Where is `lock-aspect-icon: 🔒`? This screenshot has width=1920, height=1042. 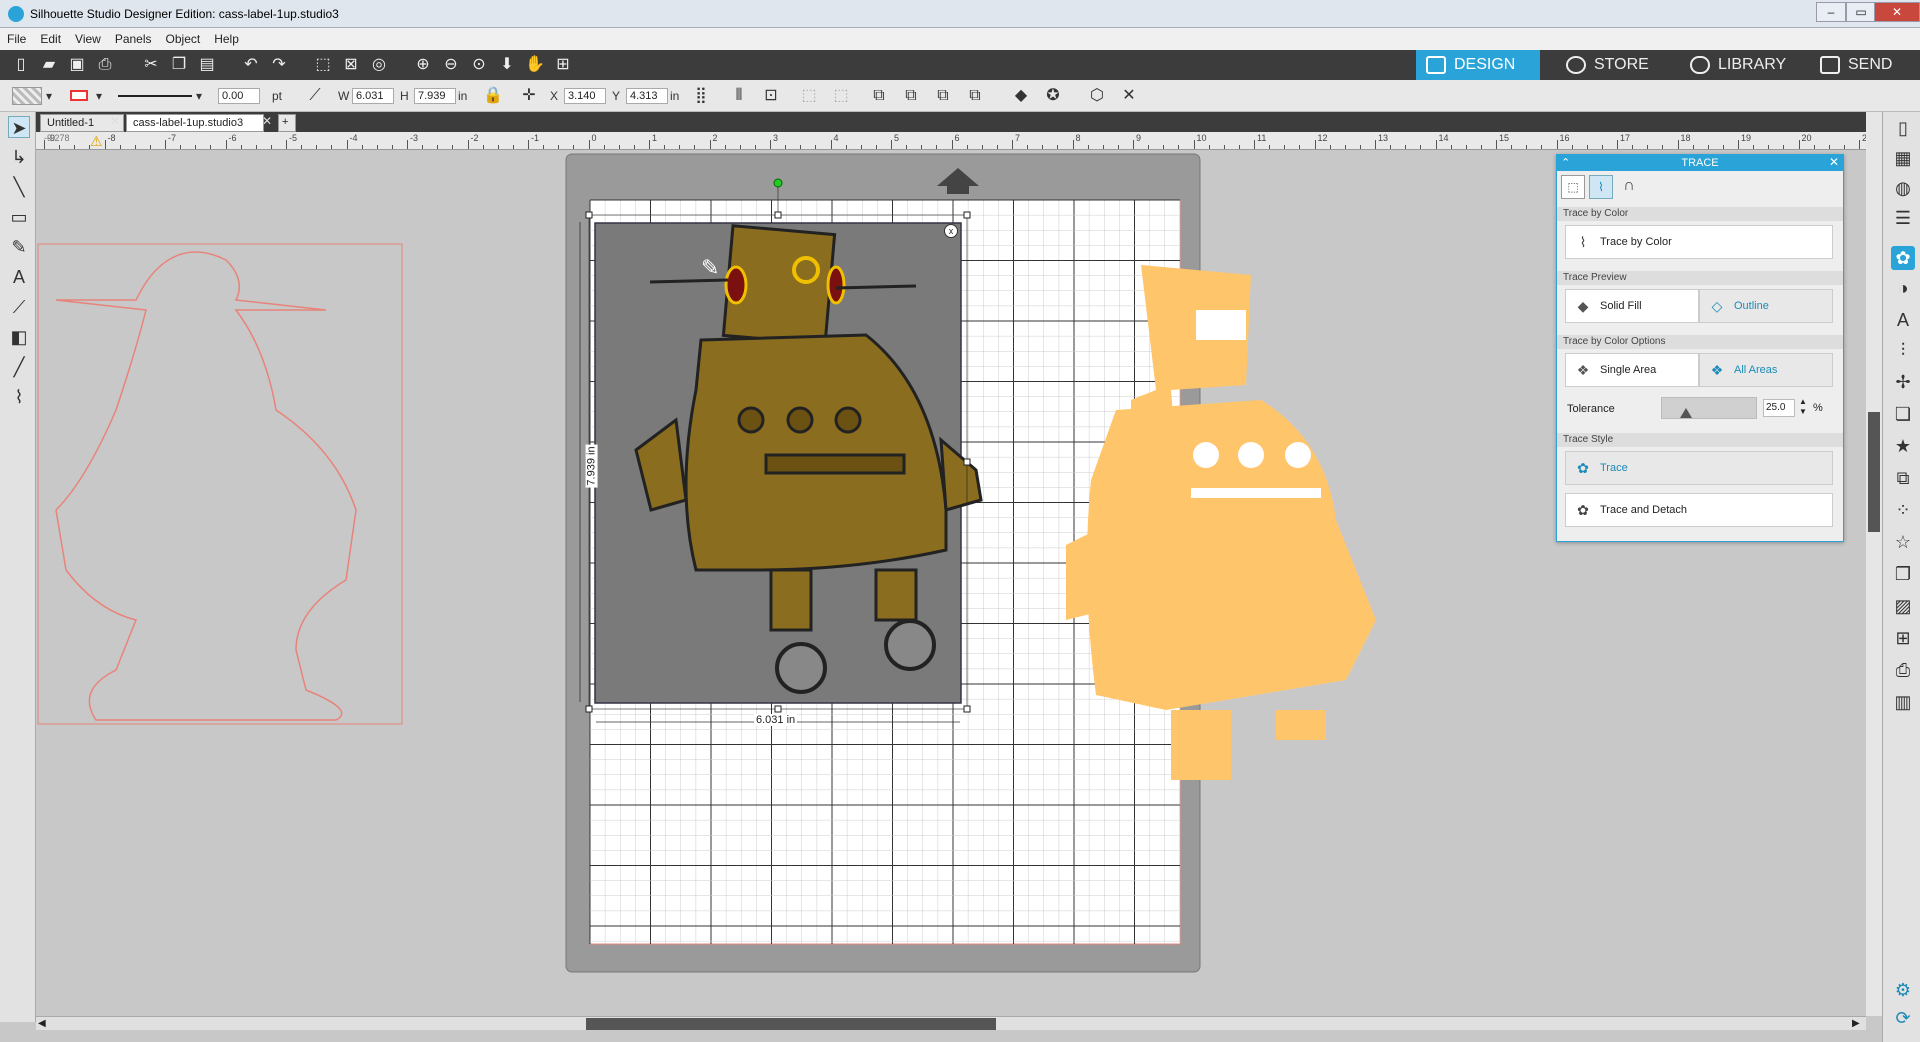
lock-aspect-icon: 🔒 is located at coordinates (493, 96).